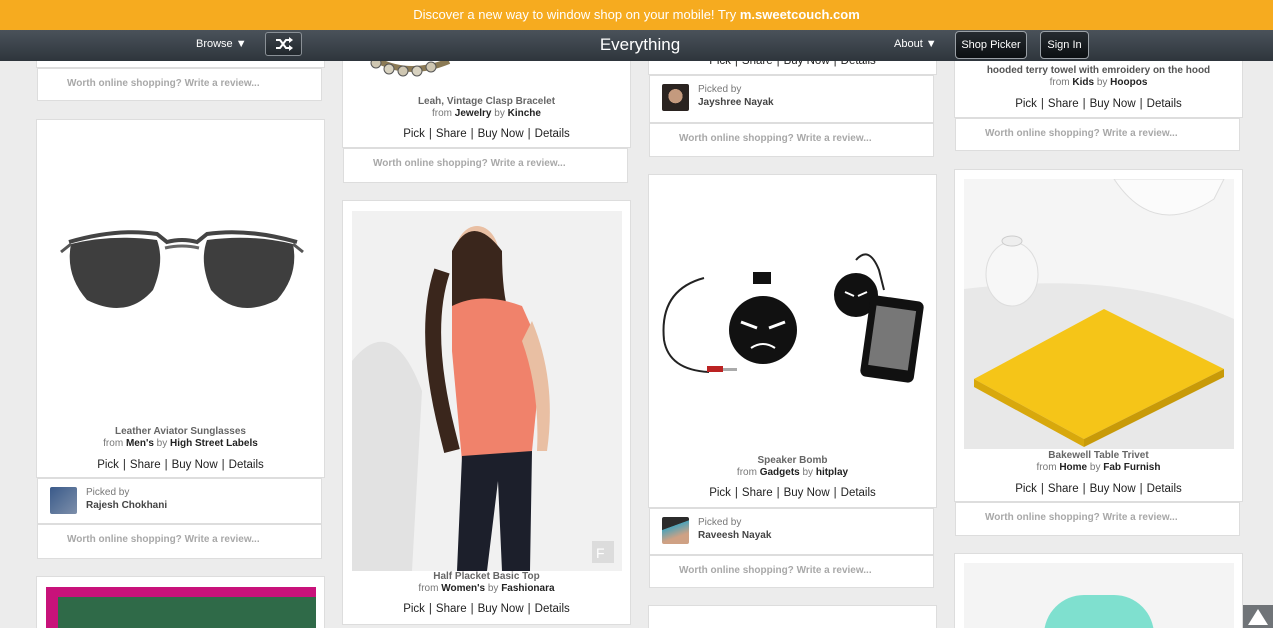 The image size is (1273, 628). What do you see at coordinates (182, 270) in the screenshot?
I see `product-image-sunglasses` at bounding box center [182, 270].